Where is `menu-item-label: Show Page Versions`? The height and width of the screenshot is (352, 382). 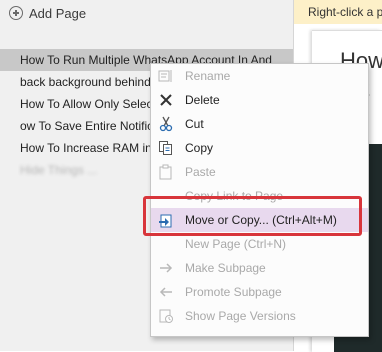 menu-item-label: Show Page Versions is located at coordinates (240, 316).